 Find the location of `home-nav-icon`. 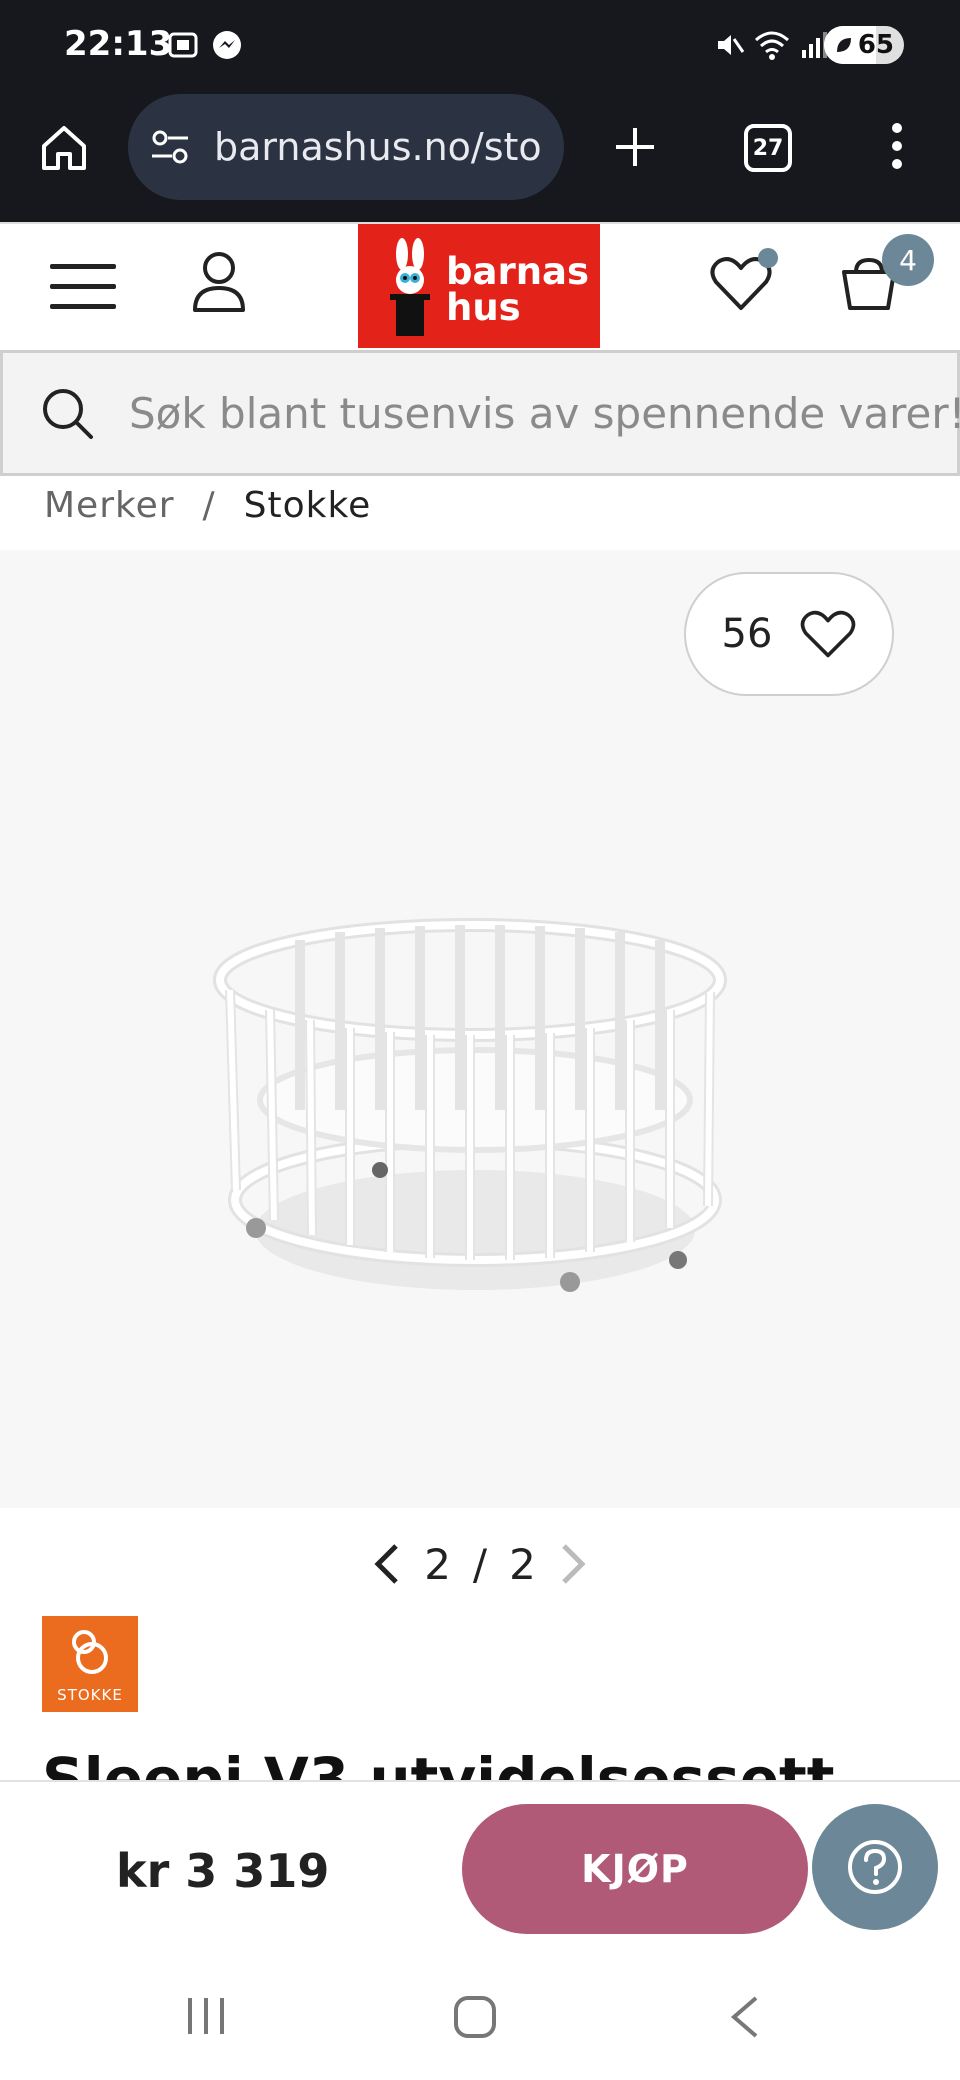

home-nav-icon is located at coordinates (475, 2017).